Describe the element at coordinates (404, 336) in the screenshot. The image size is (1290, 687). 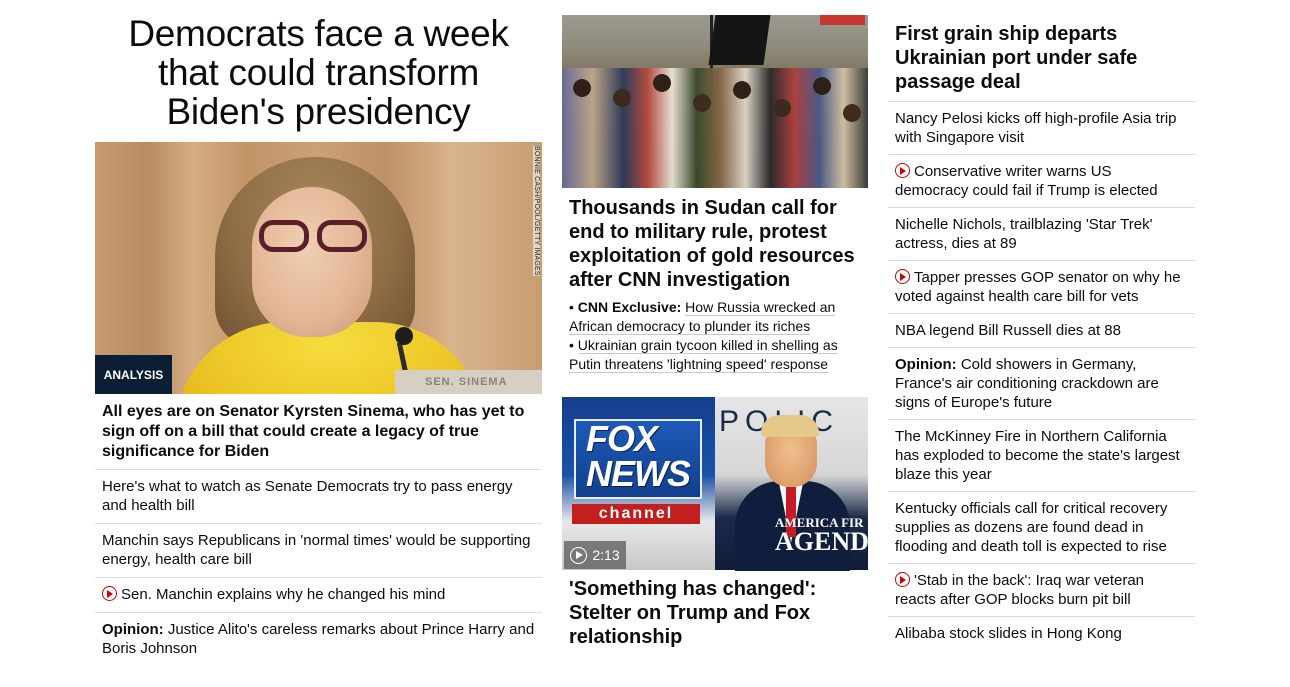
I see `microphone` at that location.